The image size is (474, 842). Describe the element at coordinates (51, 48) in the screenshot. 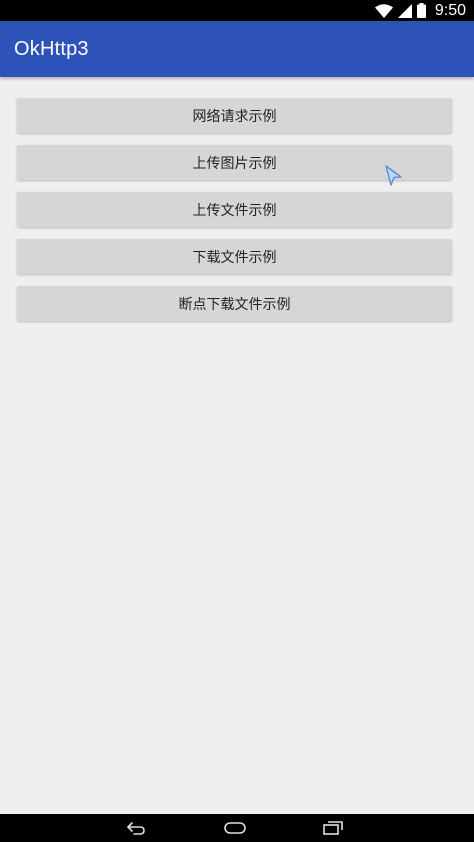

I see `app-title: OkHttp3` at that location.